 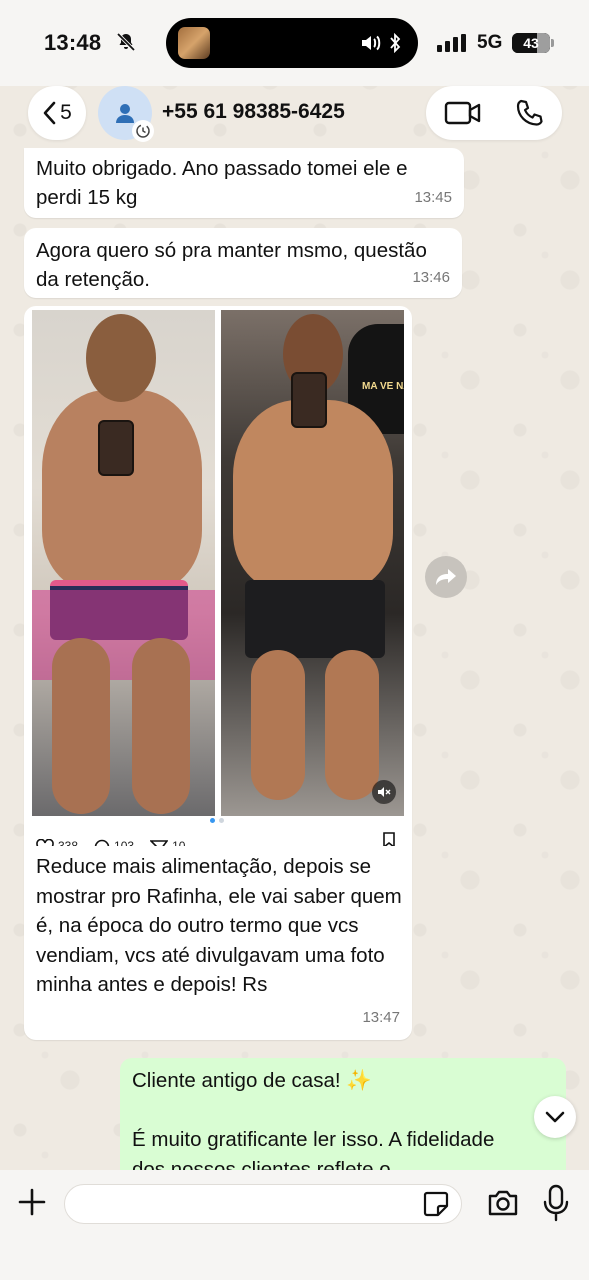 What do you see at coordinates (490, 42) in the screenshot?
I see `network-type: 5G` at bounding box center [490, 42].